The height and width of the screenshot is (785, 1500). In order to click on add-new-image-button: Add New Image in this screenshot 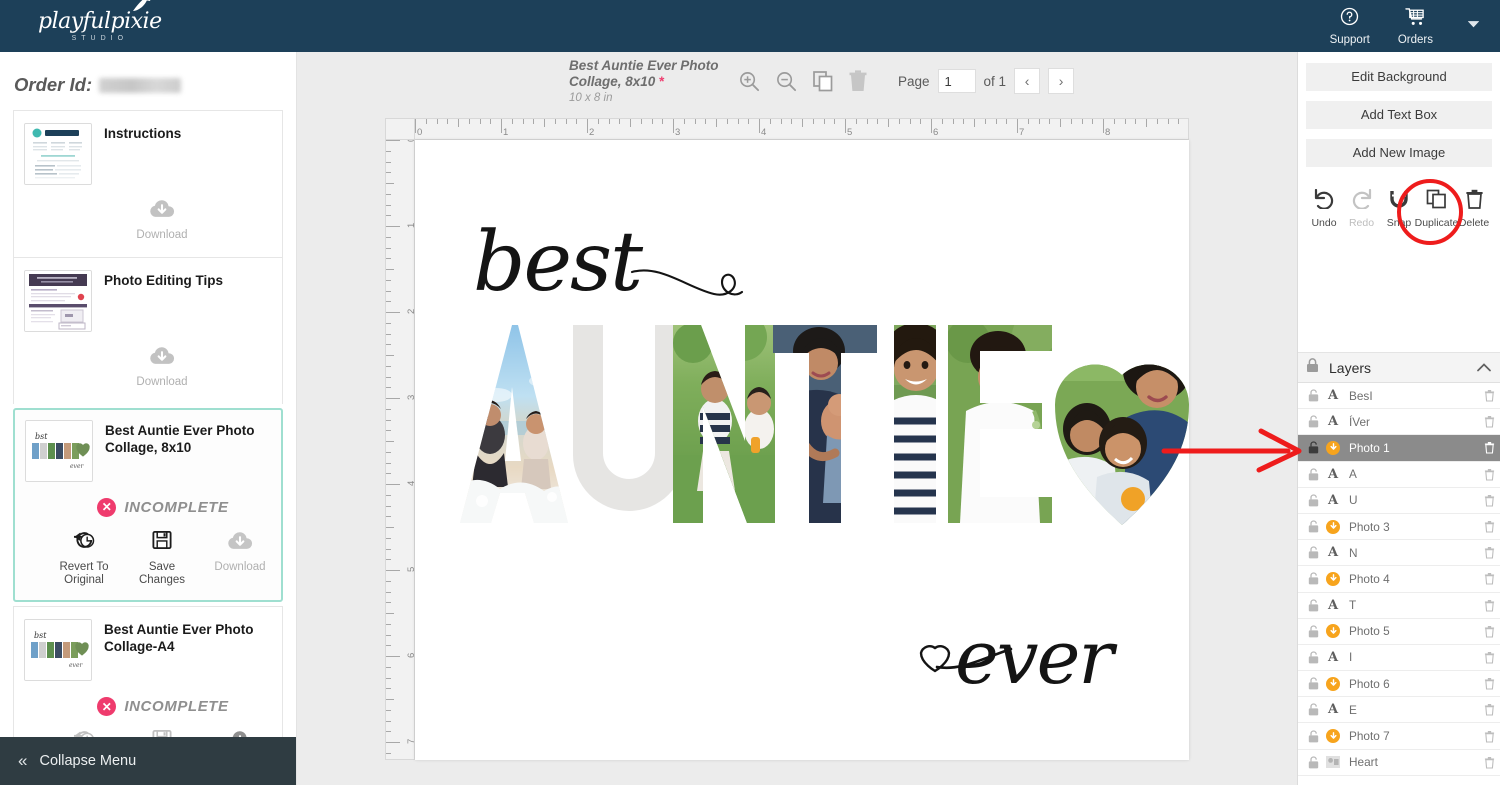, I will do `click(1399, 153)`.